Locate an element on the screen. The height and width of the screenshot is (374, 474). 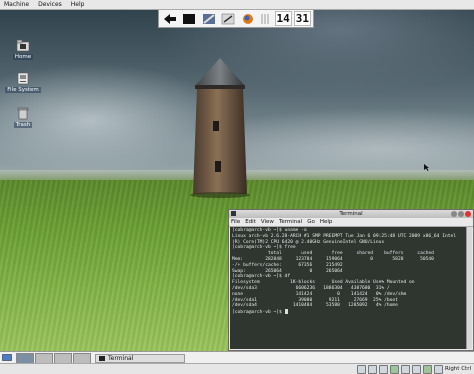
harddisk-icon is located at coordinates (361, 369).